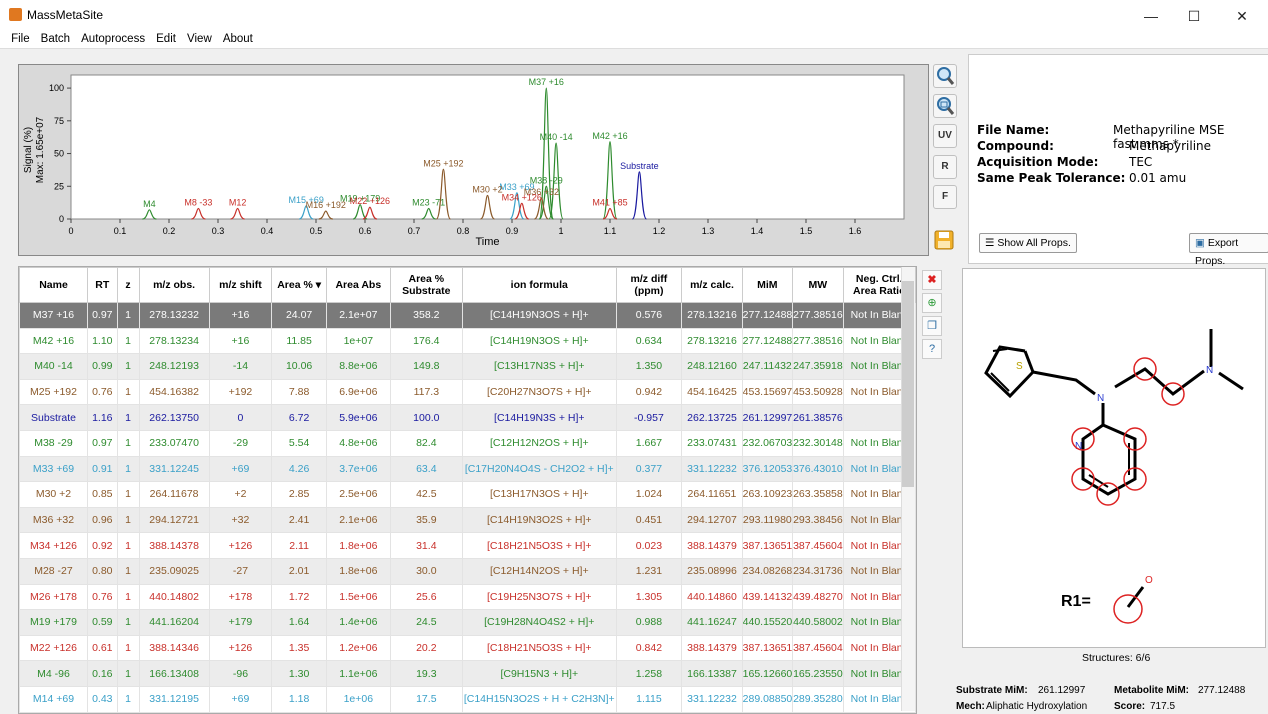  Describe the element at coordinates (932, 303) in the screenshot. I see `add-icon: ⊕` at that location.